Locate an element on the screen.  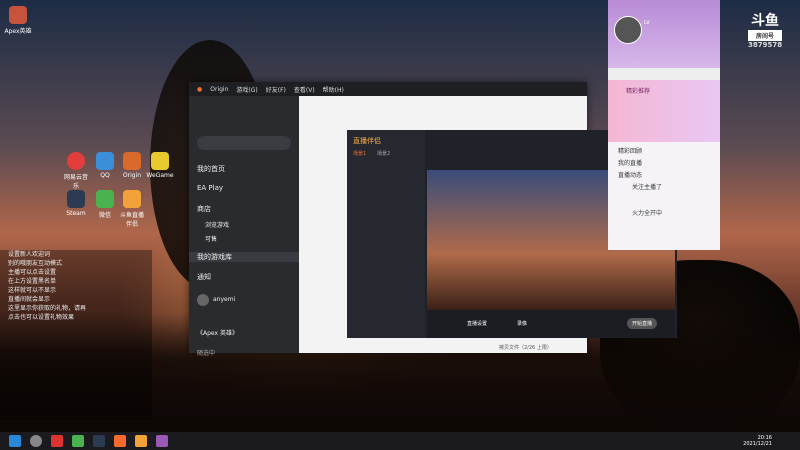
origin-app-title: Origin is located at coordinates (219, 89).